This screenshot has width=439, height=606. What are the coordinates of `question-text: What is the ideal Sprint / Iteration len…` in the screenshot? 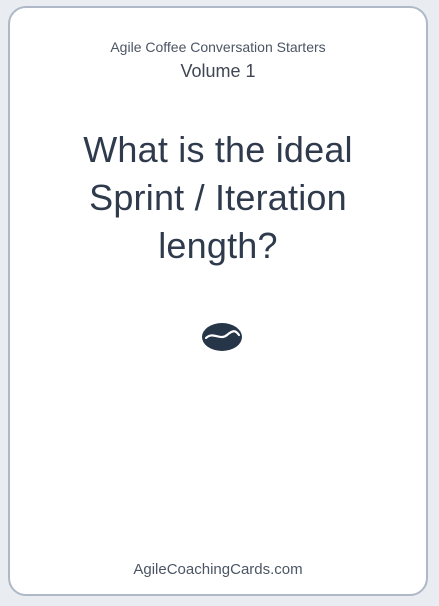 It's located at (218, 197).